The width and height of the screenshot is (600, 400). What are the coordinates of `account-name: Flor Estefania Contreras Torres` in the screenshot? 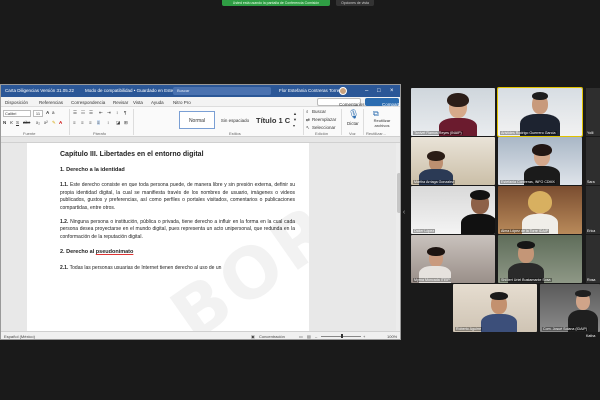 It's located at (310, 90).